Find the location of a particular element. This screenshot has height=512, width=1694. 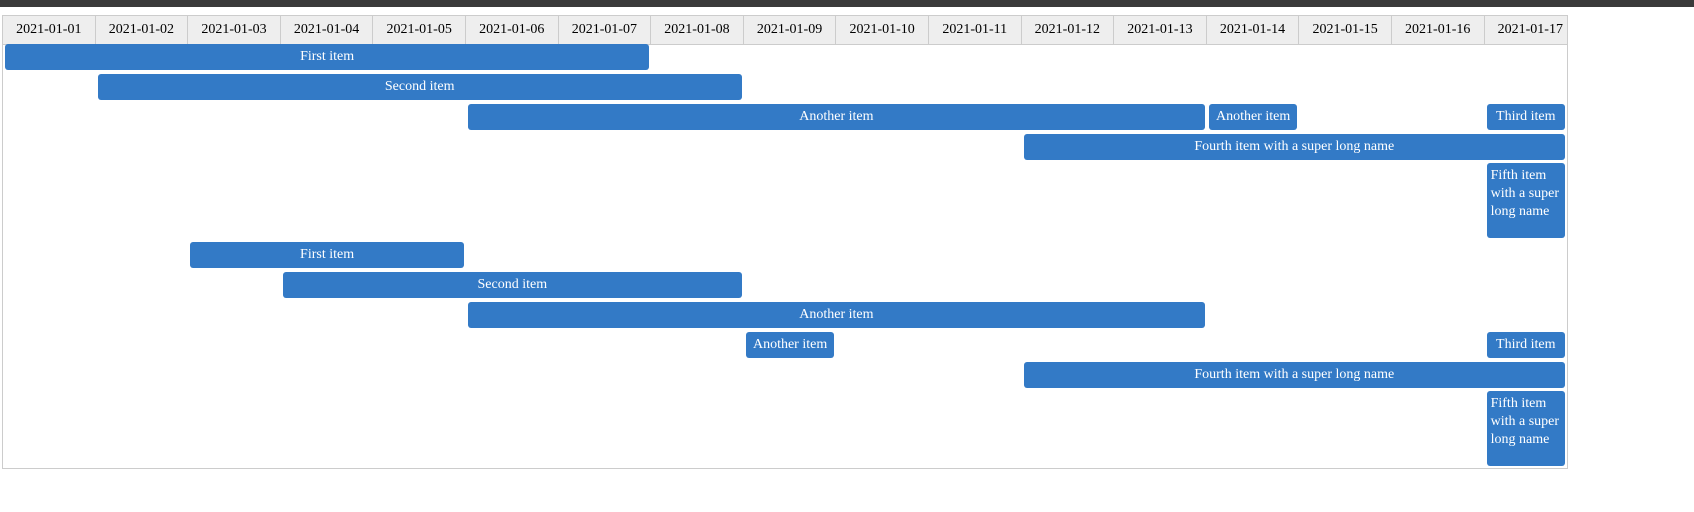

date-header-cell: 2021-01-16 is located at coordinates (1438, 30).